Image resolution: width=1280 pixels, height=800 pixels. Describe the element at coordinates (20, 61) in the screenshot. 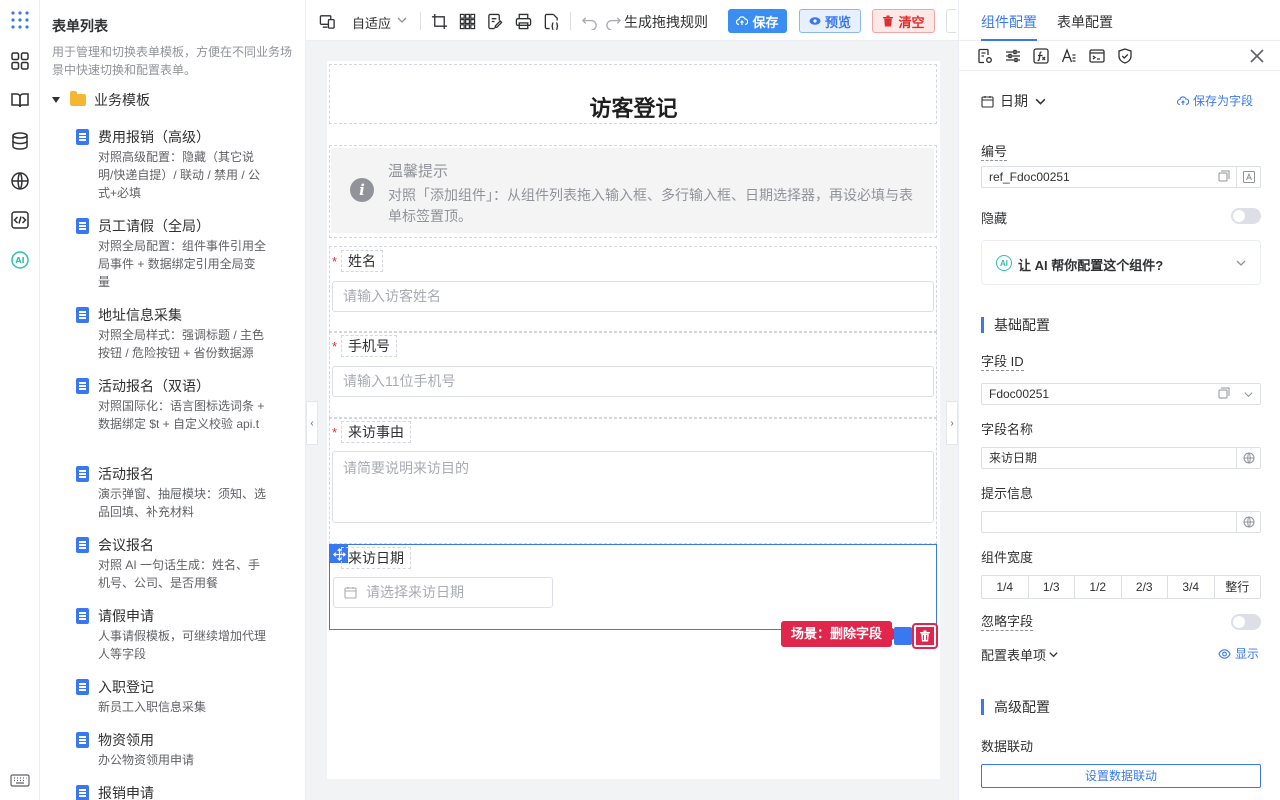

I see `components-icon` at that location.